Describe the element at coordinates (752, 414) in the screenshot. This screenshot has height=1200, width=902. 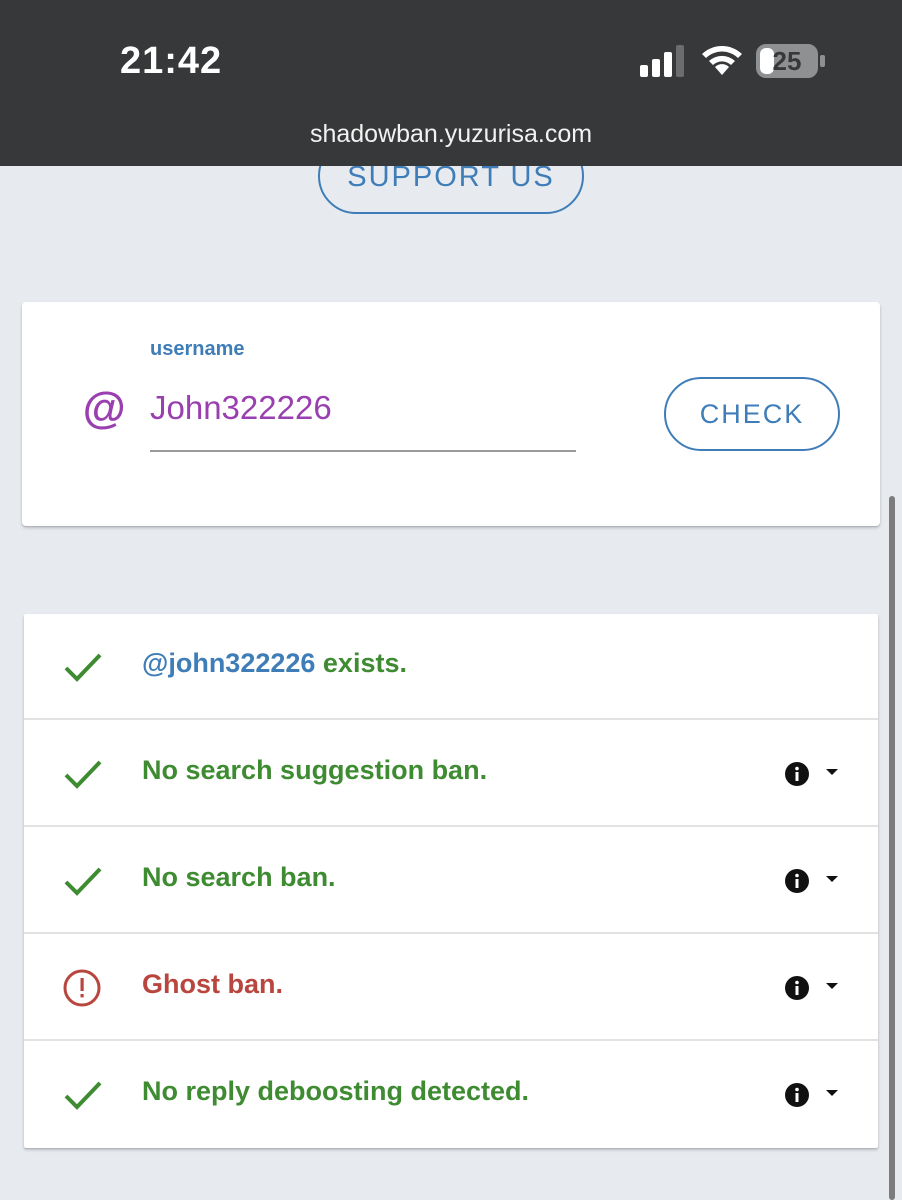
I see `check-button: CHECK` at that location.